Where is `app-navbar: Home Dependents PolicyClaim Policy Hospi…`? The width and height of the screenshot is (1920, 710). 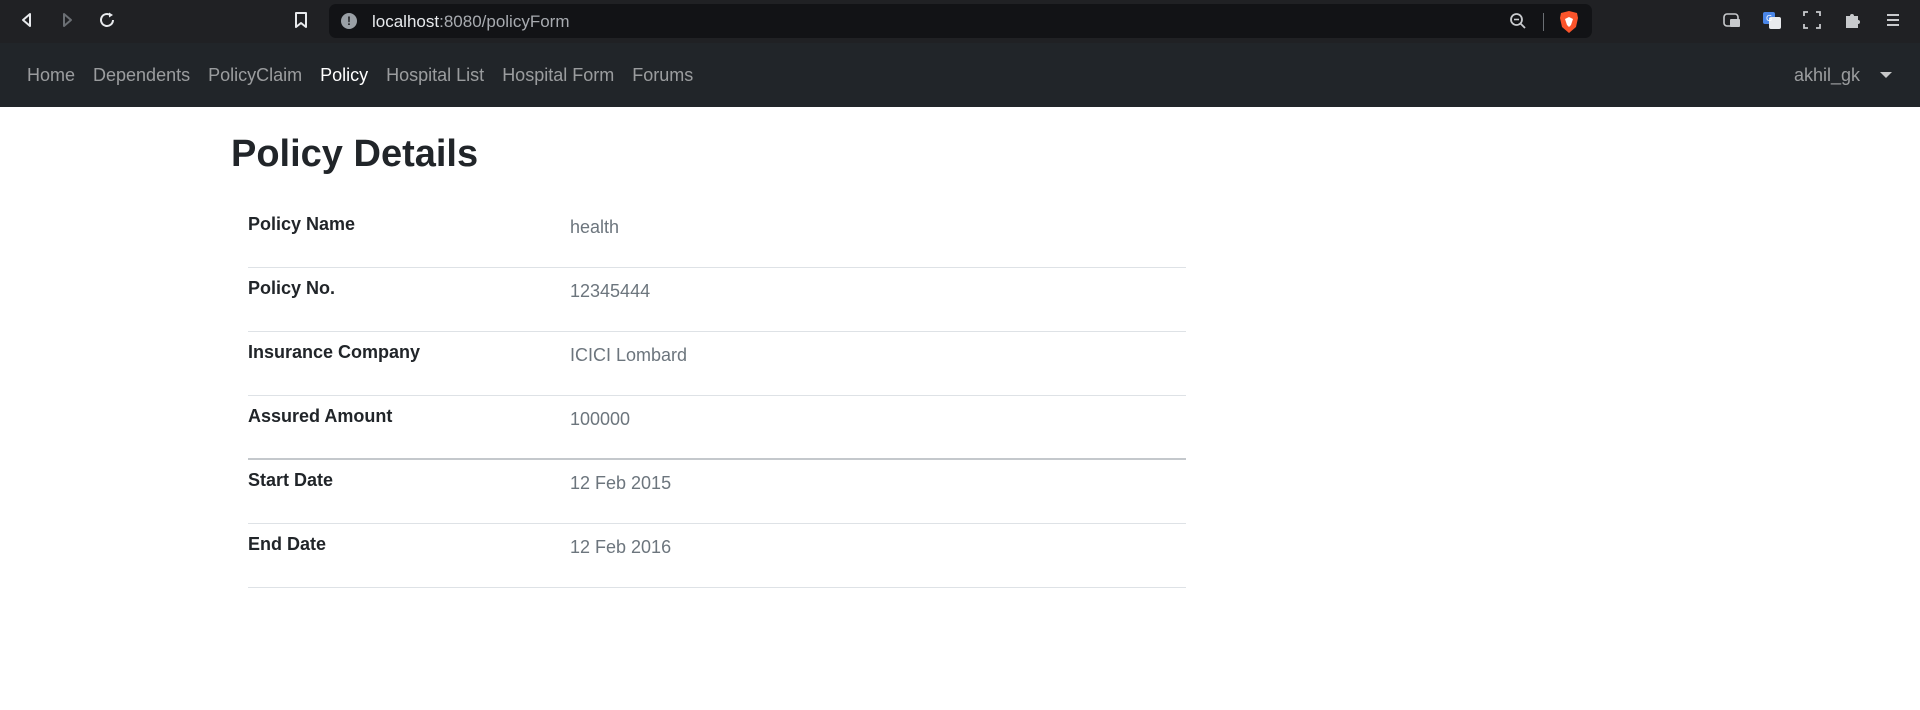
app-navbar: Home Dependents PolicyClaim Policy Hospi… is located at coordinates (960, 75).